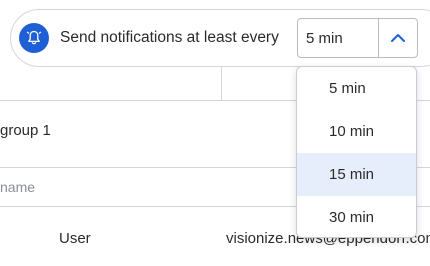  I want to click on frequency-option-30-min: 30 min, so click(356, 216).